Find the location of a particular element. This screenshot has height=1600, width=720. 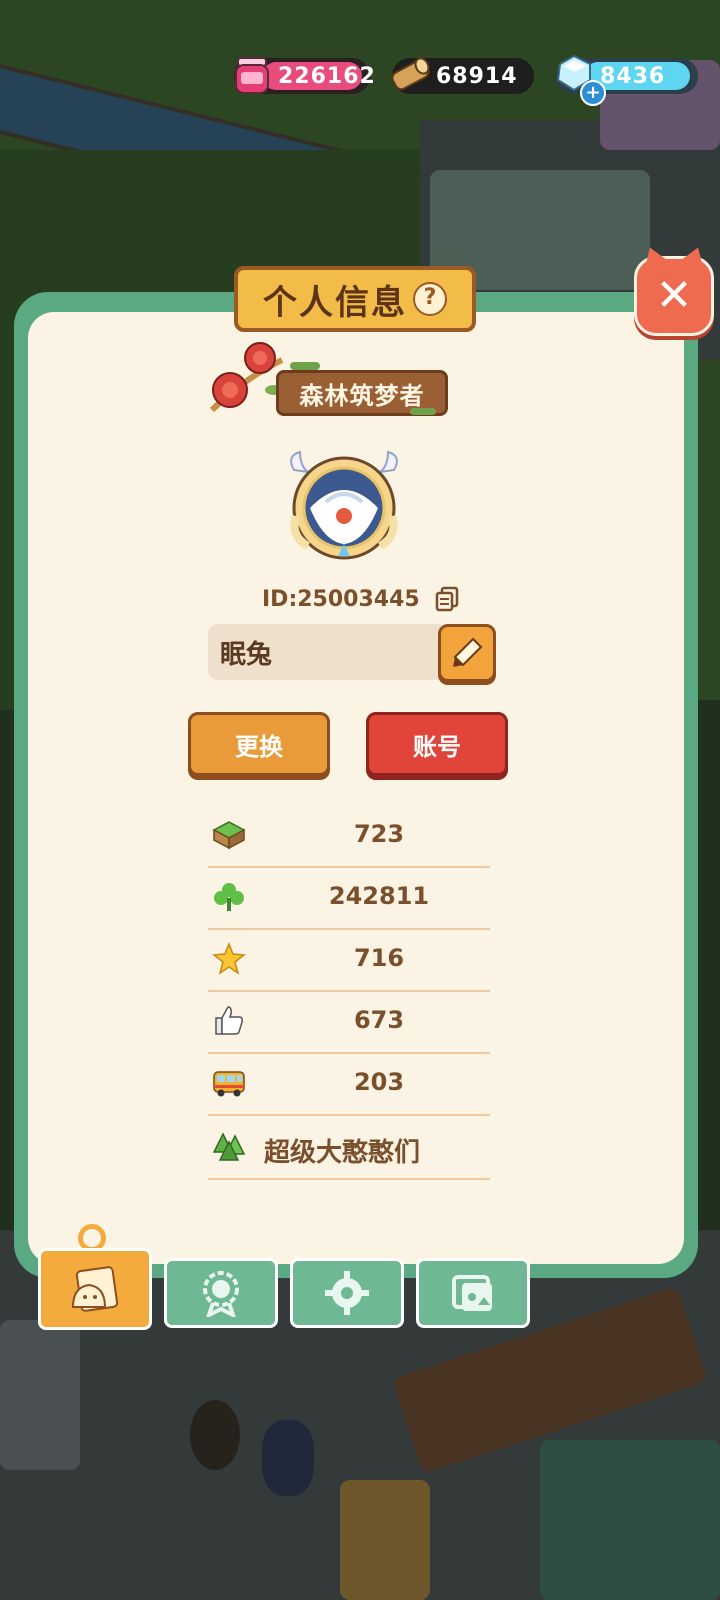

clover-icon is located at coordinates (229, 897).